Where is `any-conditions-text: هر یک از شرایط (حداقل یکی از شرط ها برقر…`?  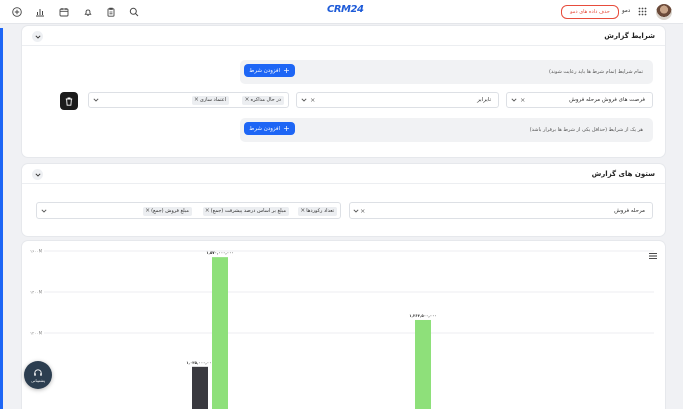
any-conditions-text: هر یک از شرایط (حداقل یکی از شرط ها برقر… is located at coordinates (586, 130).